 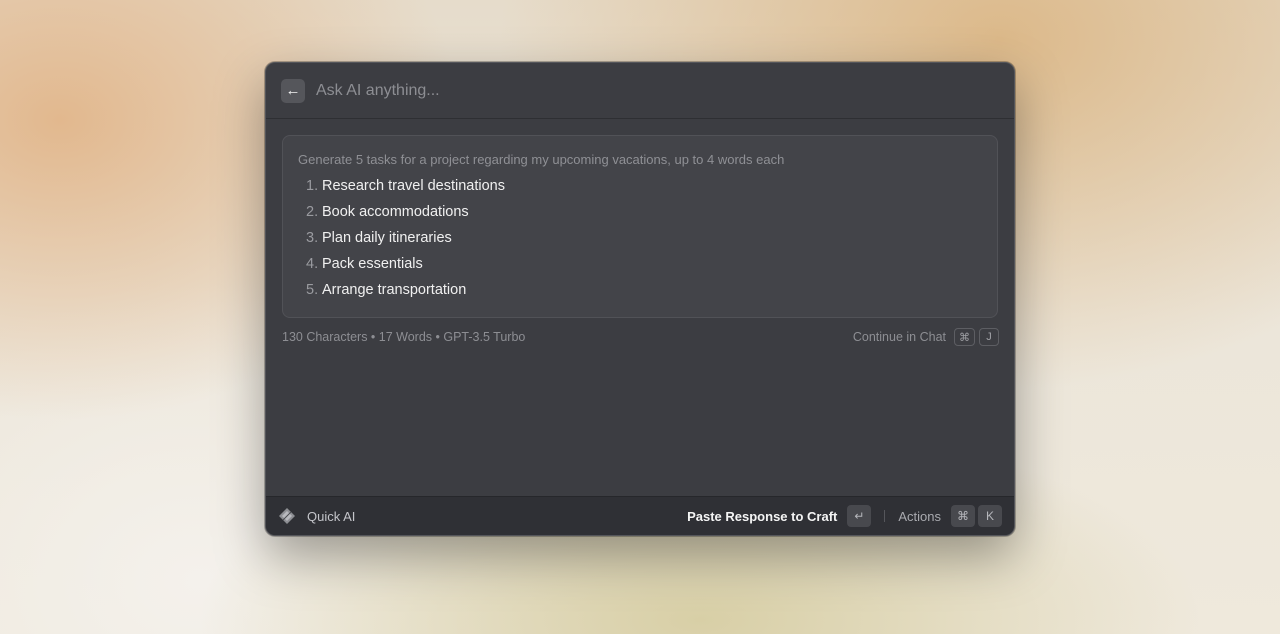 I want to click on footer-right: Paste Response to Craft ↵ Actions ⌘ K, so click(x=844, y=516).